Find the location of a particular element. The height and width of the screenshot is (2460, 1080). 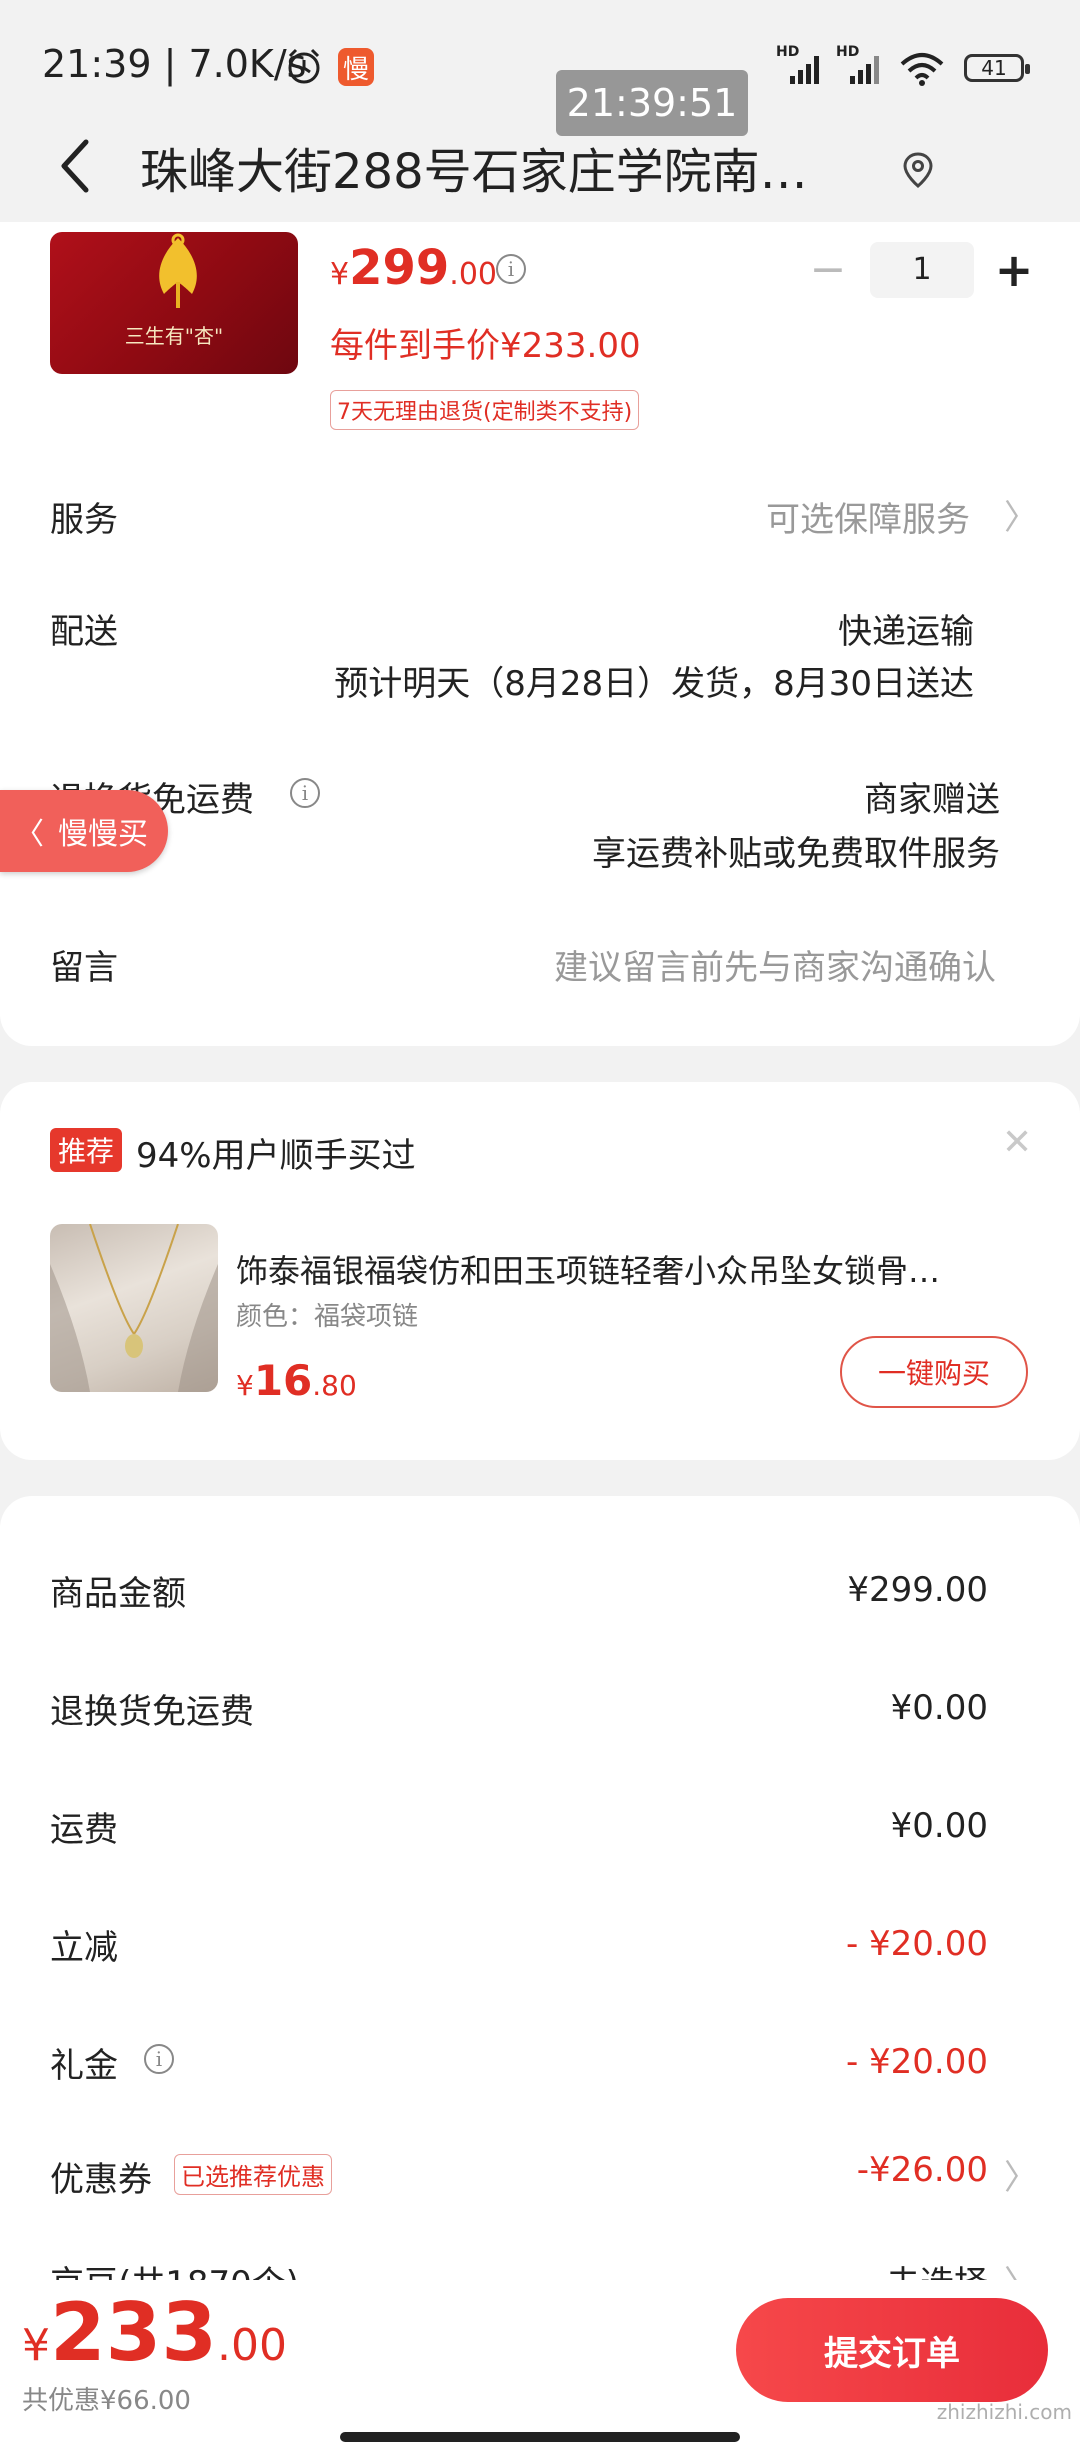

quantity-decrease-button: − is located at coordinates (828, 270).